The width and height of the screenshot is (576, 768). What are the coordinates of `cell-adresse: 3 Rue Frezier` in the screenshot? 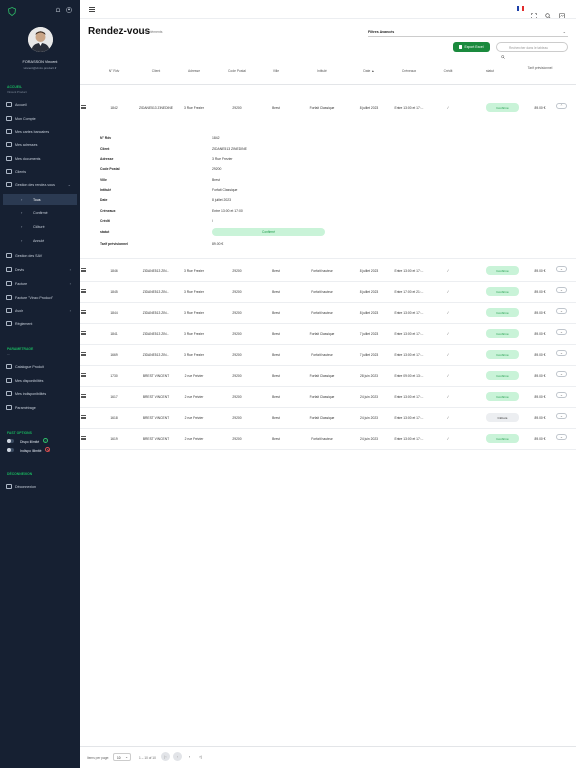 It's located at (194, 334).